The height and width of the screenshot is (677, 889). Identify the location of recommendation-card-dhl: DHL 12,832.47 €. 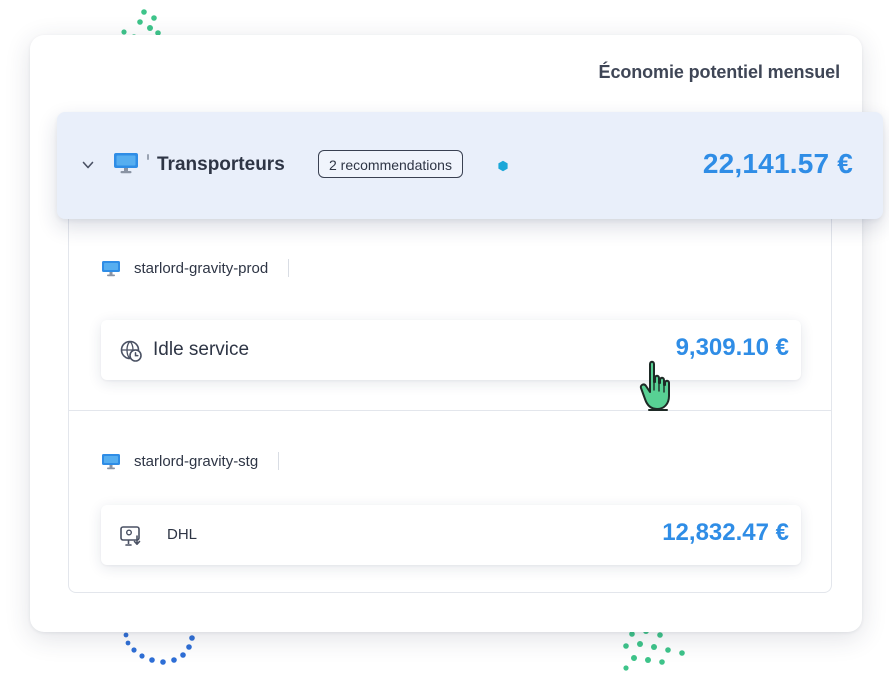
(451, 535).